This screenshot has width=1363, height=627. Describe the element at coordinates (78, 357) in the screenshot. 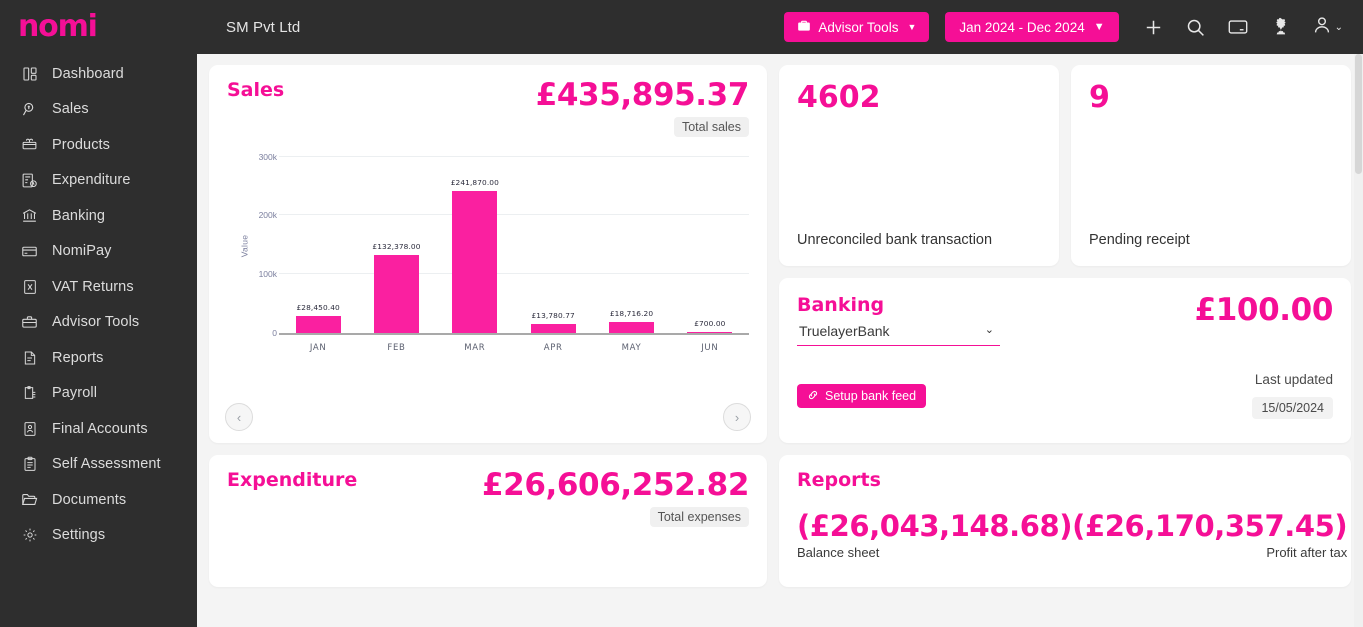

I see `sidebar-item-label: Reports` at that location.